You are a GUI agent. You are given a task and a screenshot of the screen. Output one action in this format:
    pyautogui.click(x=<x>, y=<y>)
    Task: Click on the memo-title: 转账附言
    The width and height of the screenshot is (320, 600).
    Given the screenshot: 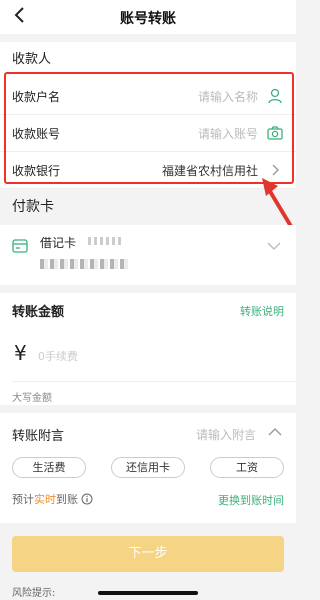 What is the action you would take?
    pyautogui.click(x=38, y=436)
    